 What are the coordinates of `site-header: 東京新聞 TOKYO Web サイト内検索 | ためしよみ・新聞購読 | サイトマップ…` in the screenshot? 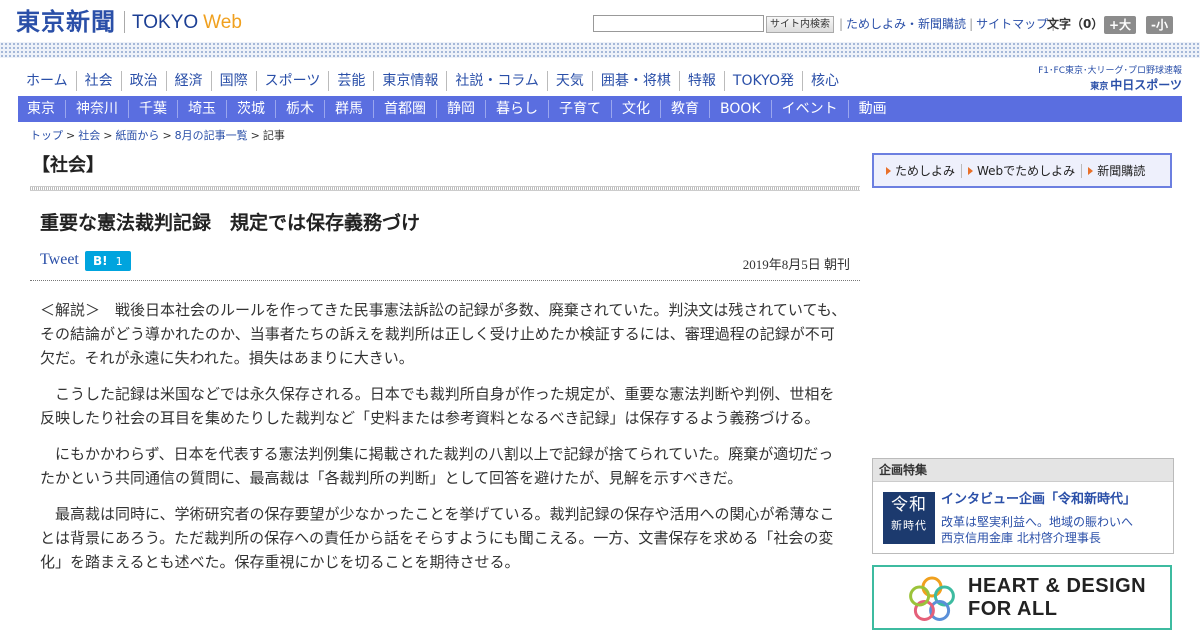 It's located at (600, 23).